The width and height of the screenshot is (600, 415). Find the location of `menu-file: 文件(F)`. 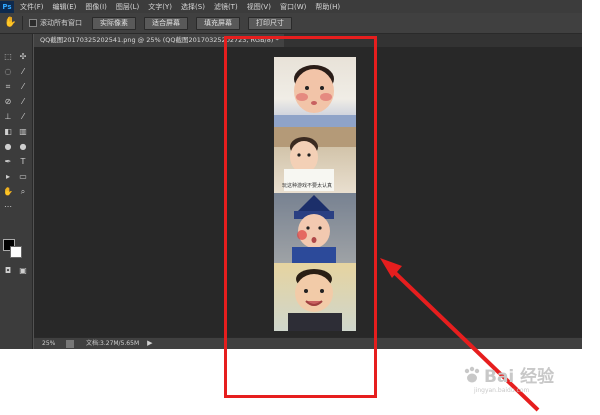

menu-file: 文件(F) is located at coordinates (32, 7).